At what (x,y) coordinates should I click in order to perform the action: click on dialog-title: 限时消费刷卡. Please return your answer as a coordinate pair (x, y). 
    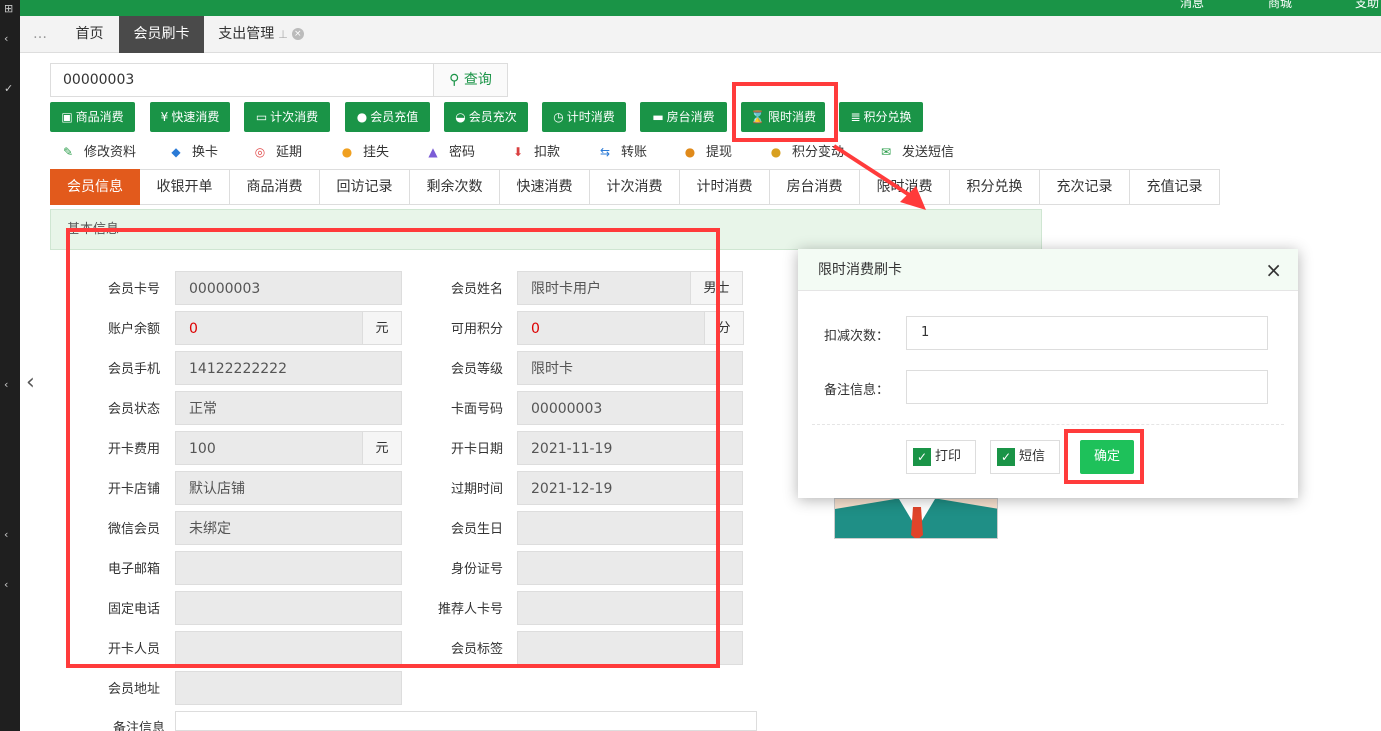
    Looking at the image, I should click on (860, 270).